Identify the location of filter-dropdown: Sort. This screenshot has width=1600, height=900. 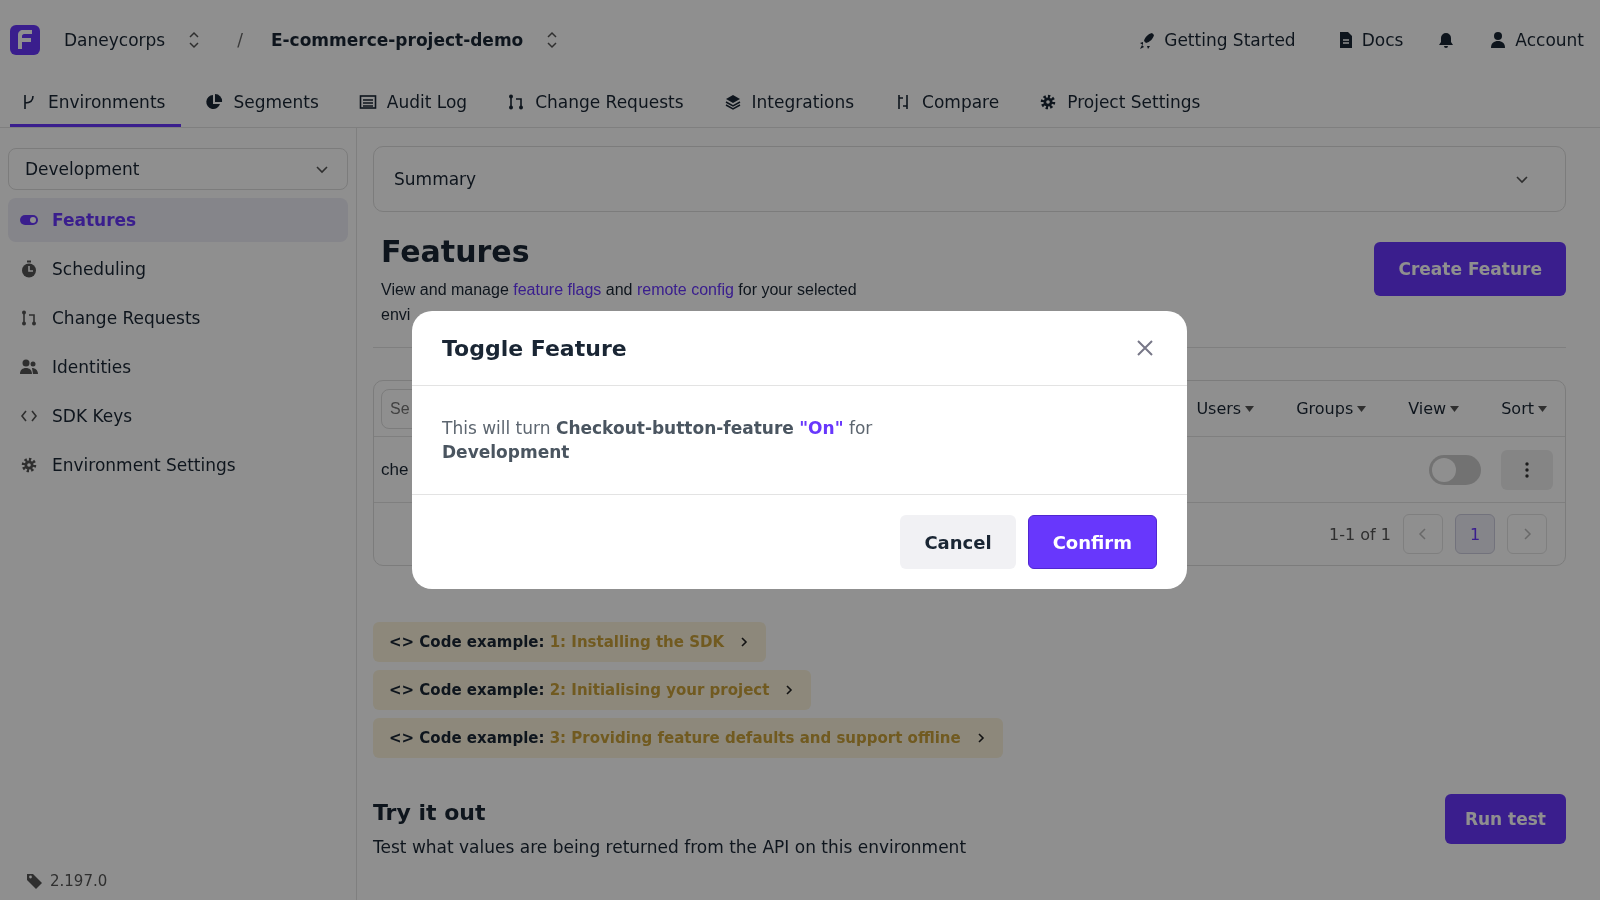
(1524, 408).